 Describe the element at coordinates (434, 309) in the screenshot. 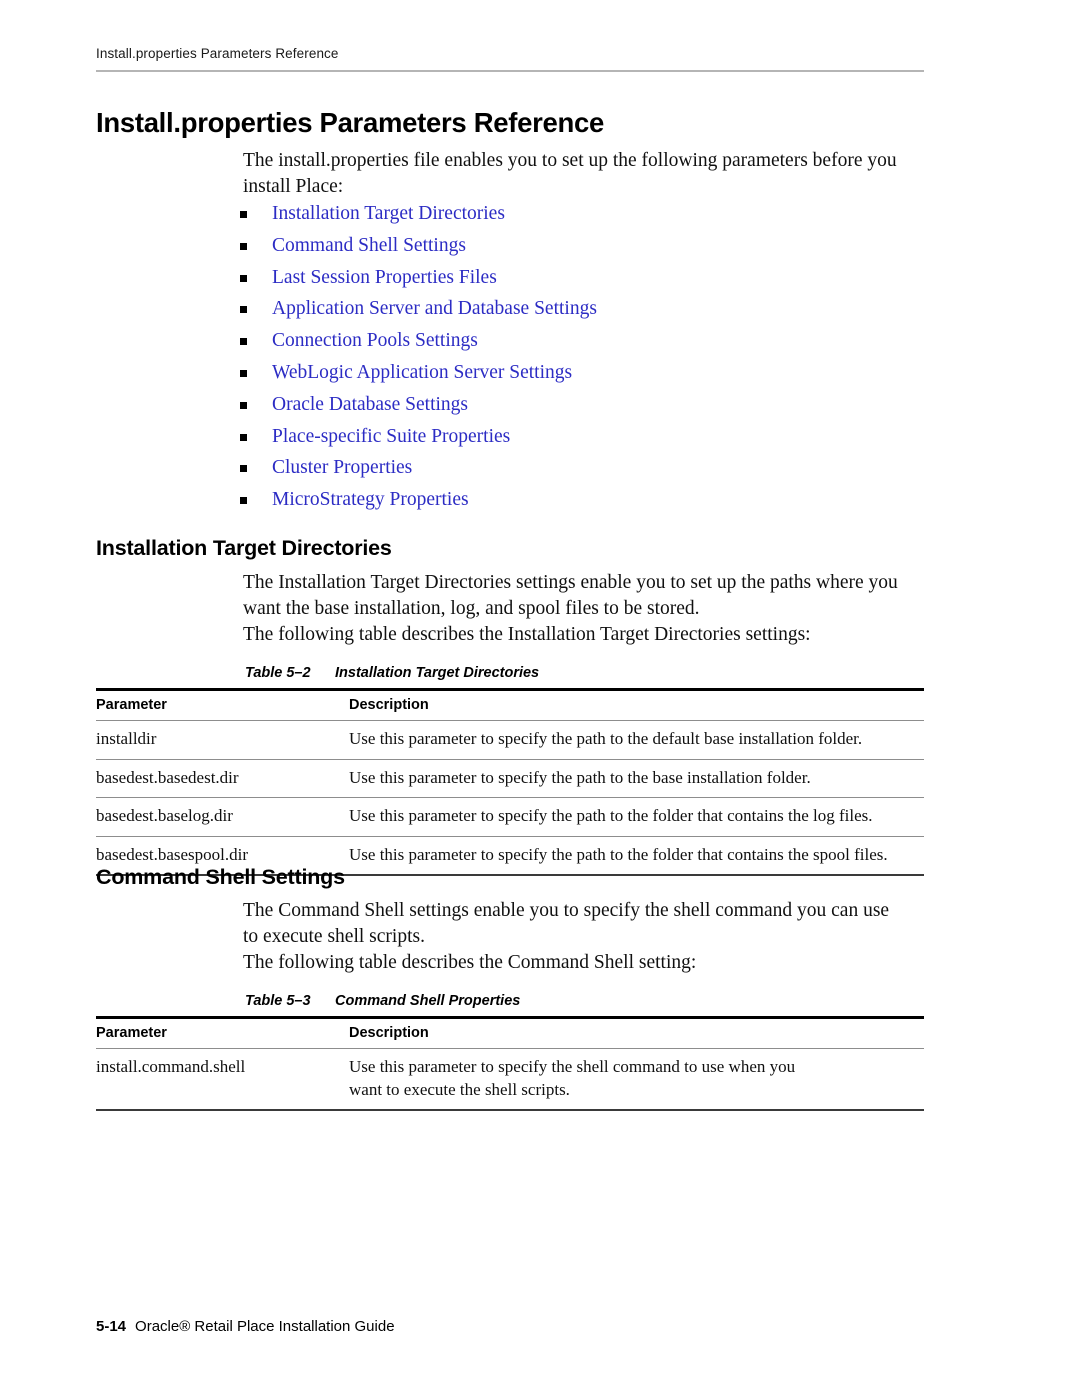

I see `link-application-server-and-database-settings: Application Server and Database Settings` at that location.